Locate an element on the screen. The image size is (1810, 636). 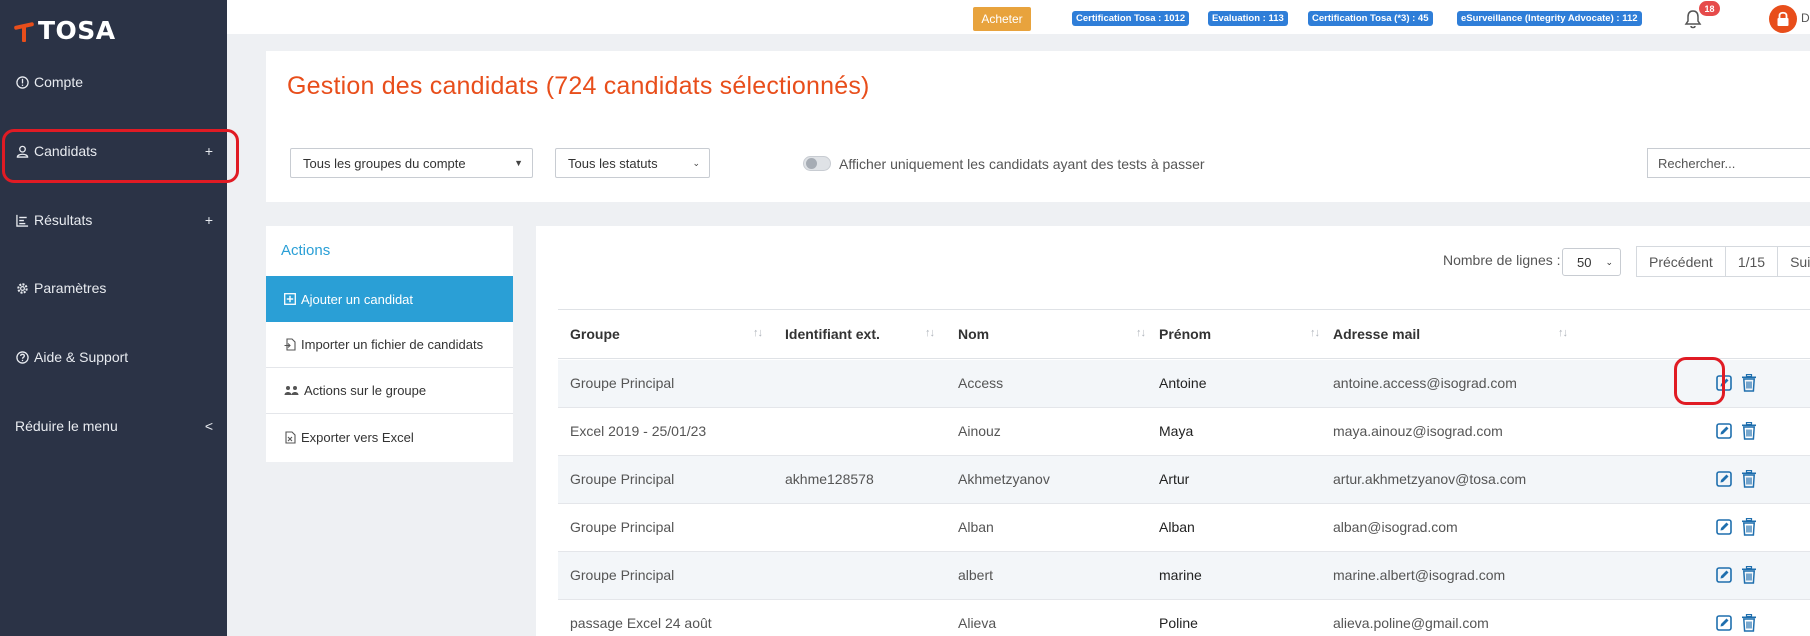
tests-only-toggle is located at coordinates (817, 163).